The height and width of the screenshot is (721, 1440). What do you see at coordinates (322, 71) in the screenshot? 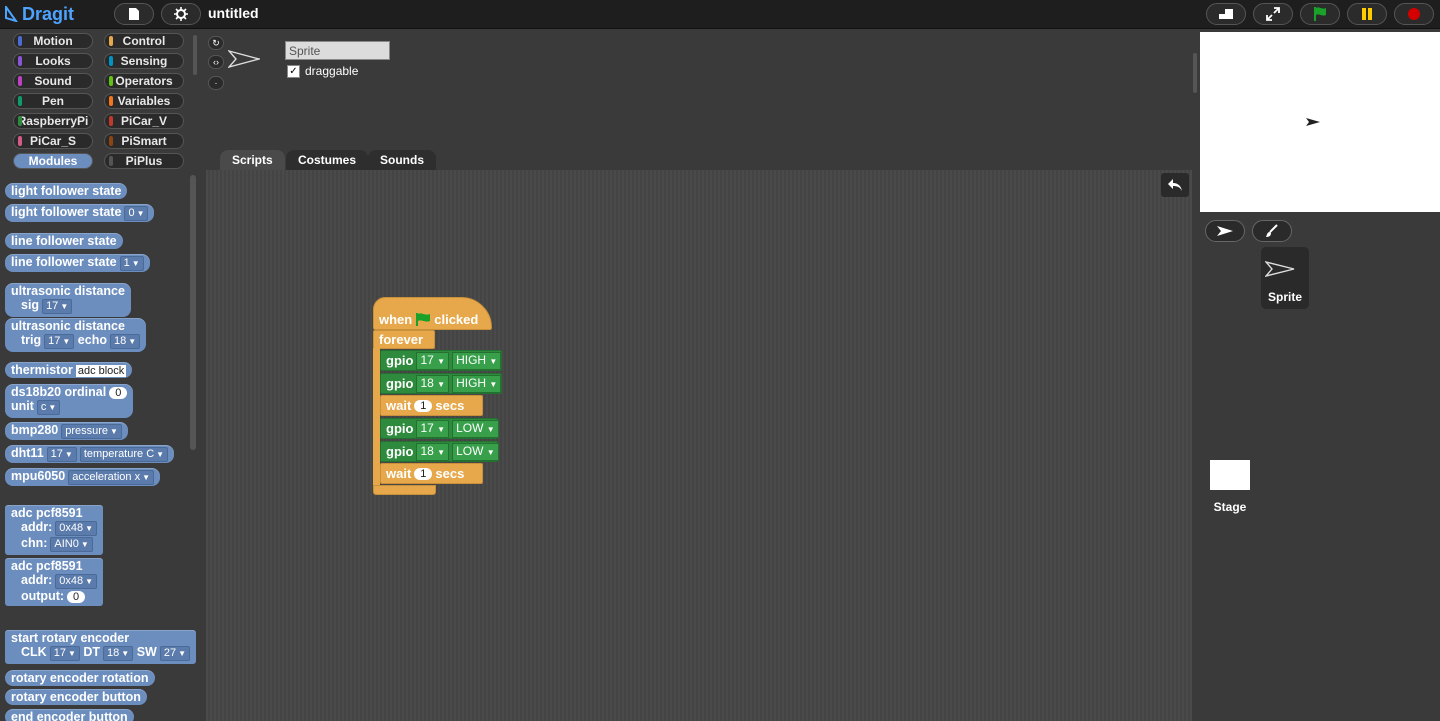
I see `draggable-checkbox: ✓ draggable` at bounding box center [322, 71].